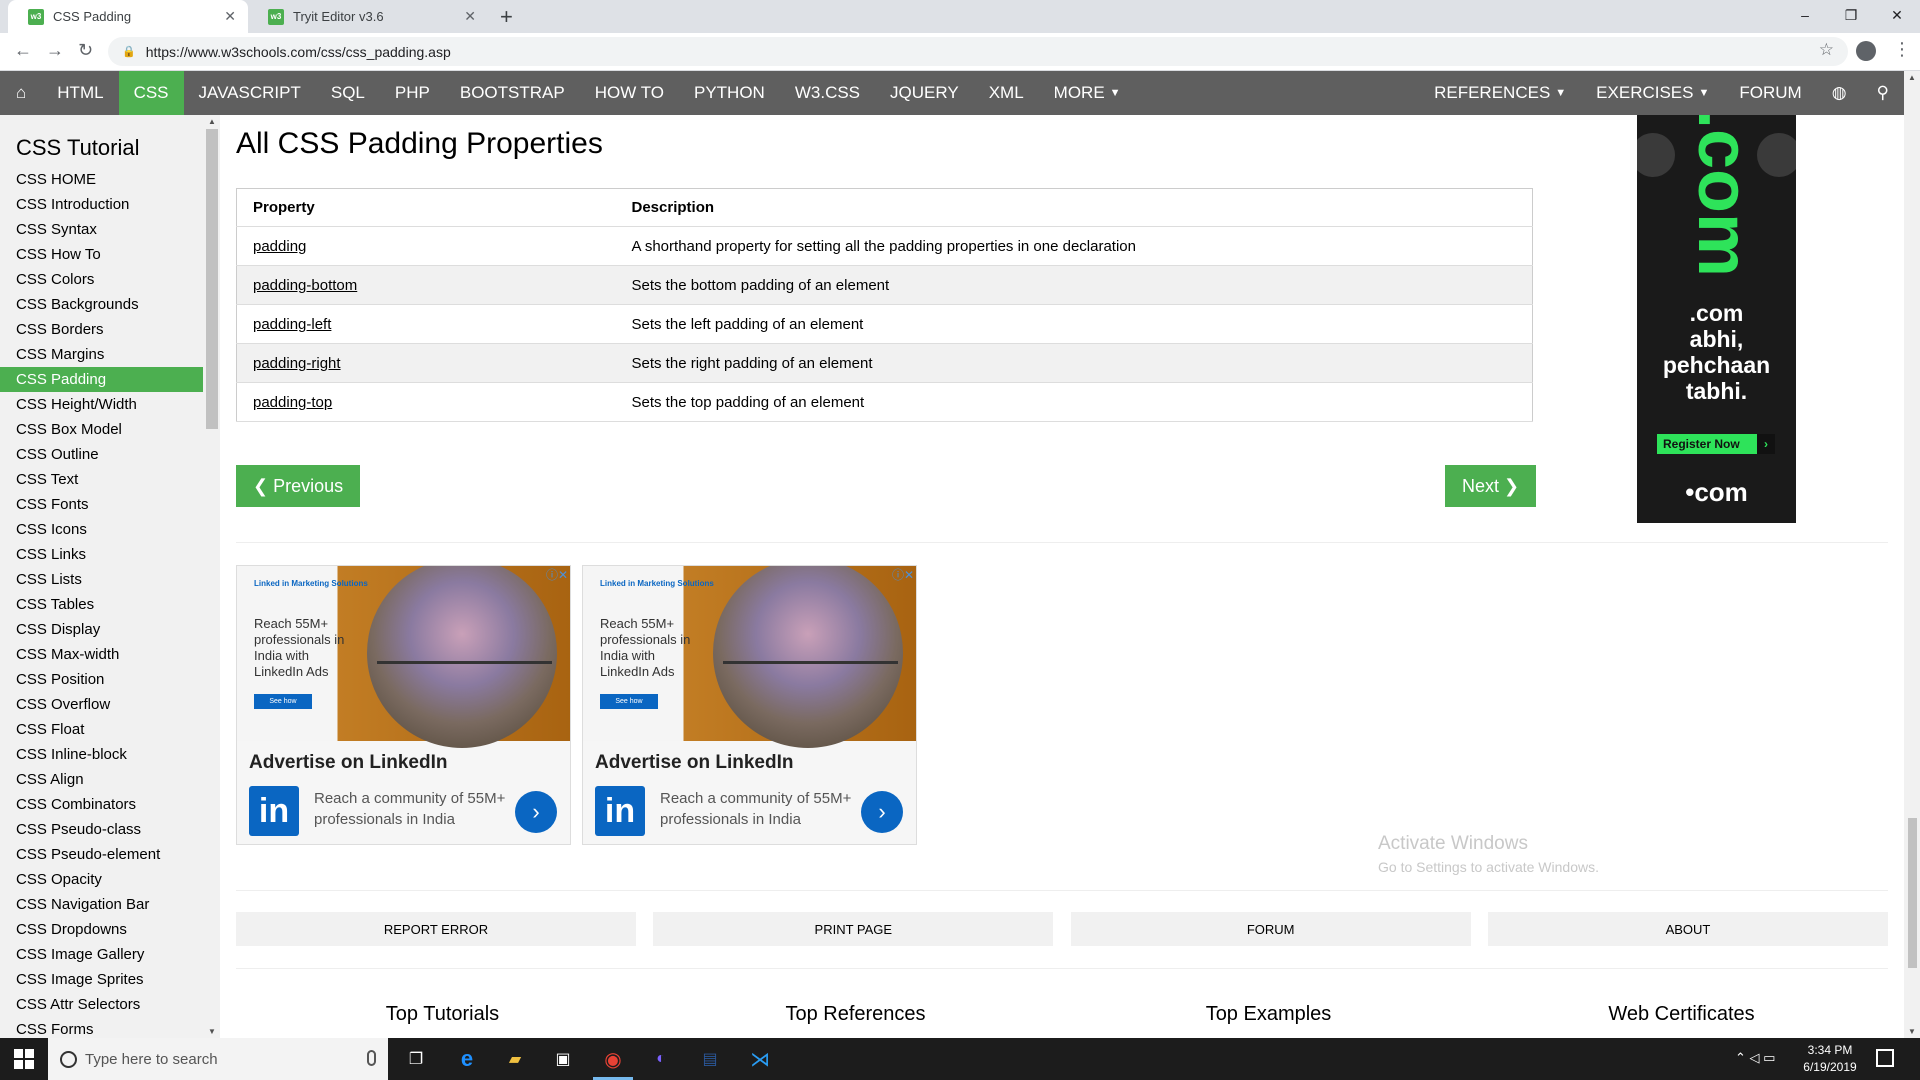 The height and width of the screenshot is (1080, 1920). I want to click on sidebar-item-css-position: CSS Position, so click(101, 679).